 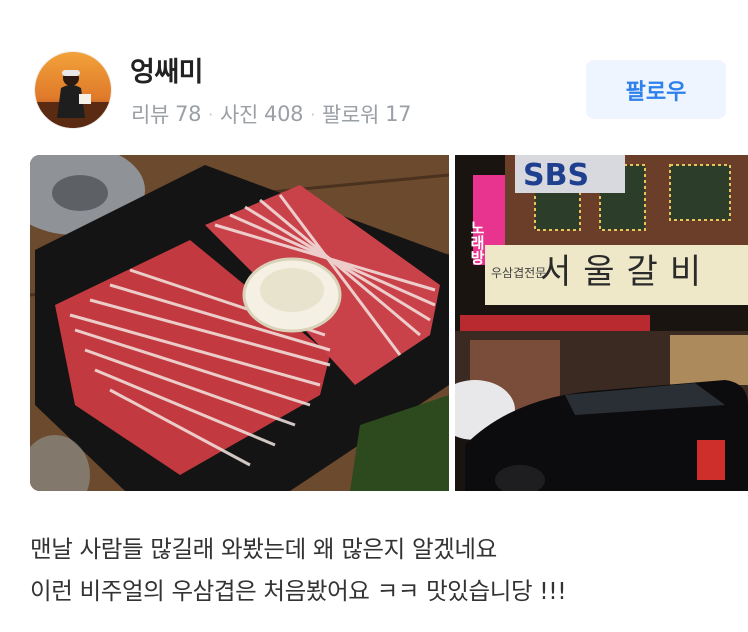 I want to click on review-line-1: 맨날 사람들 많길래 와봤는데 왜 많은지 알겠네요, so click(x=263, y=549).